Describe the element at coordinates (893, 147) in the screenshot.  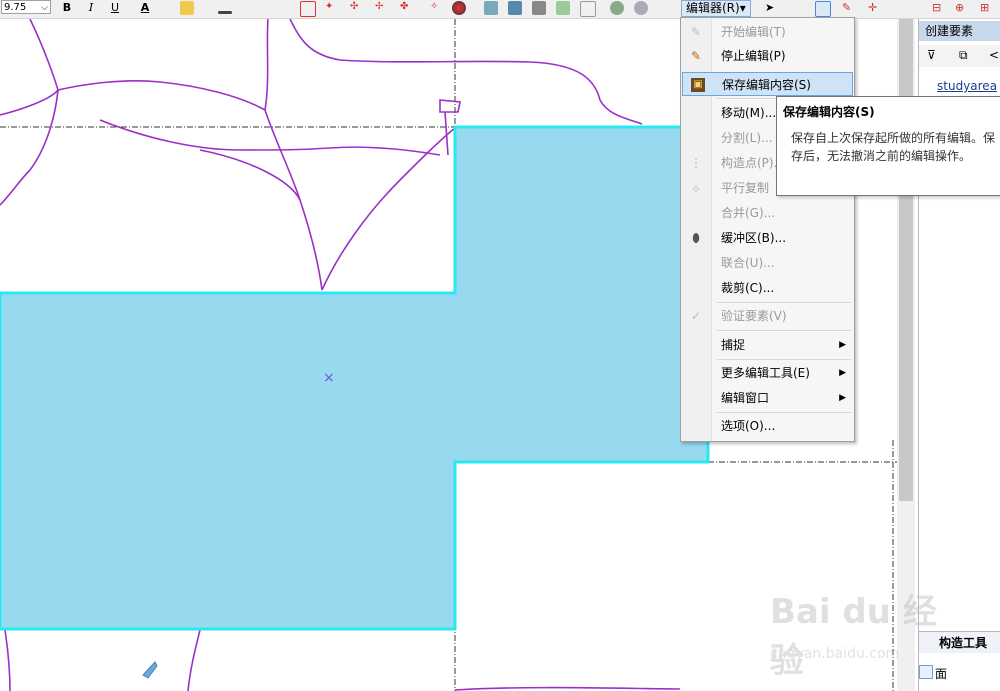
I see `tooltip-body: 保存自上次保存起所做的所有编辑。保存后，无法撤消之前的编辑操作。` at that location.